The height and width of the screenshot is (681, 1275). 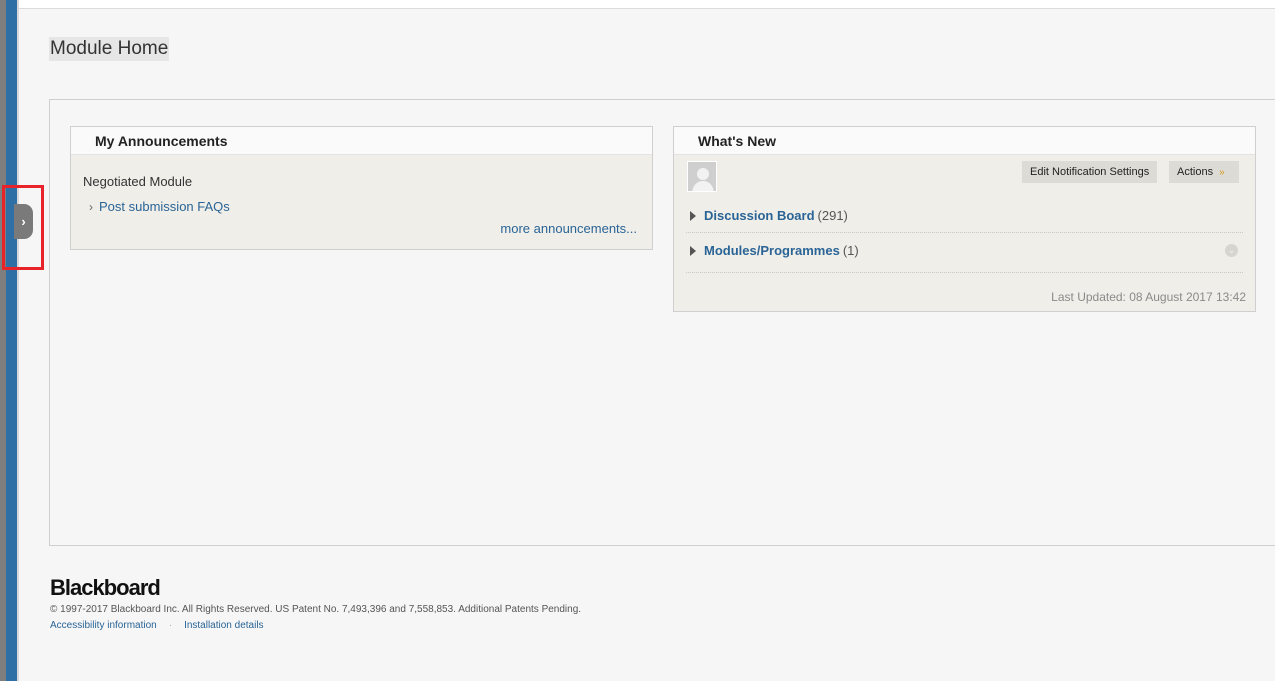 What do you see at coordinates (759, 215) in the screenshot?
I see `row-title: Discussion Board` at bounding box center [759, 215].